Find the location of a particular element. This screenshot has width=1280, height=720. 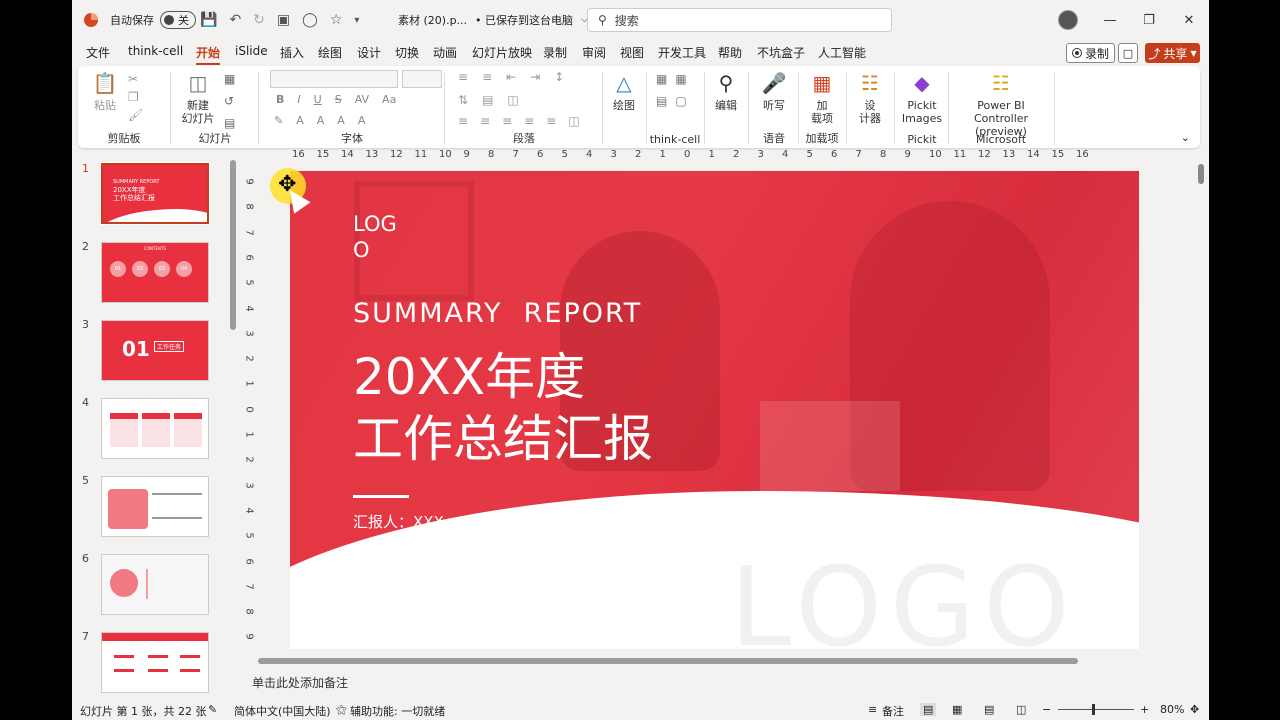

font-family-select is located at coordinates (334, 79).